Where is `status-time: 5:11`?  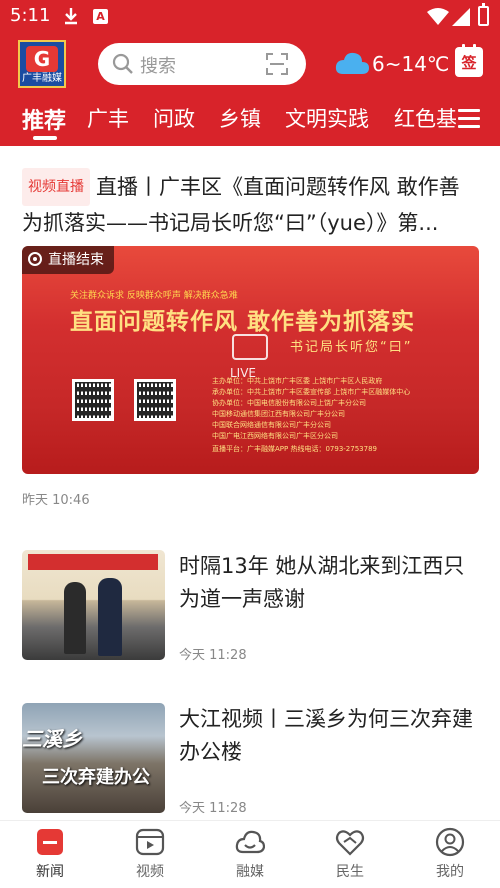
status-time: 5:11 is located at coordinates (30, 15).